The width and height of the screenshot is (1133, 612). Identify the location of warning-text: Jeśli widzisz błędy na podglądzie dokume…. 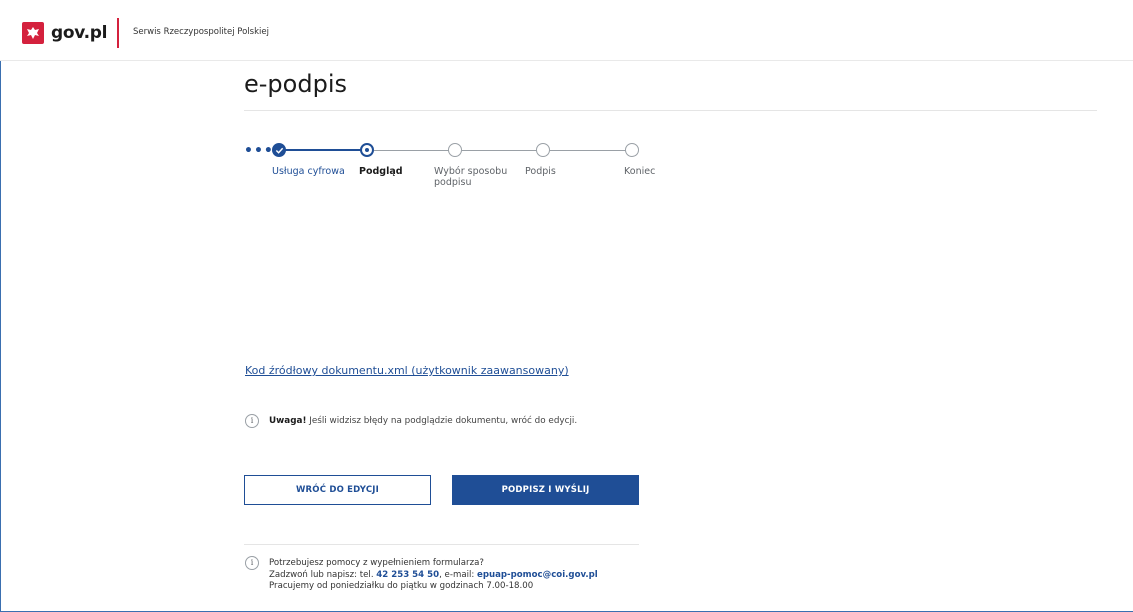
(442, 421).